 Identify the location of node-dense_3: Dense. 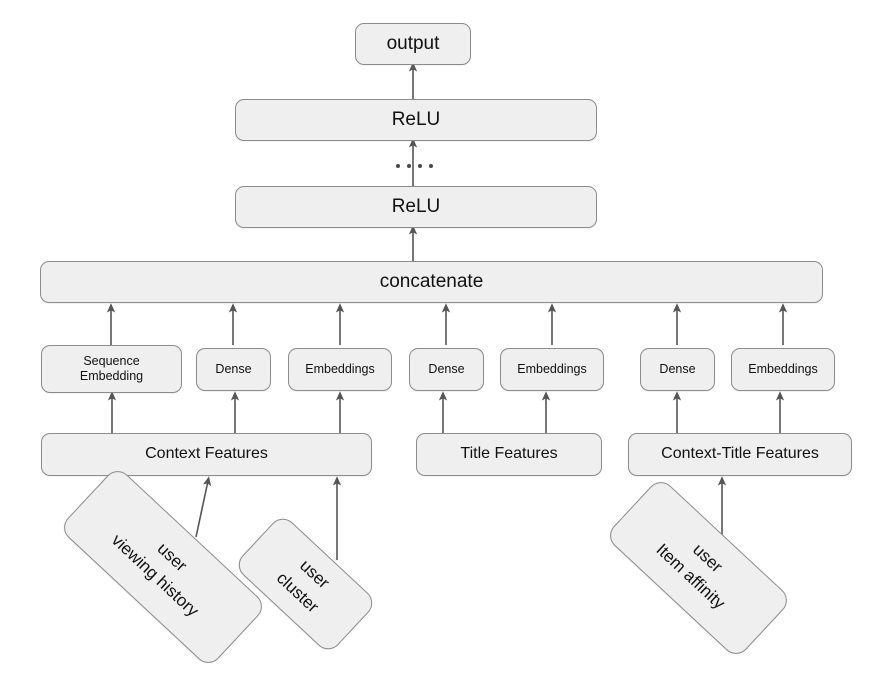
(677, 369).